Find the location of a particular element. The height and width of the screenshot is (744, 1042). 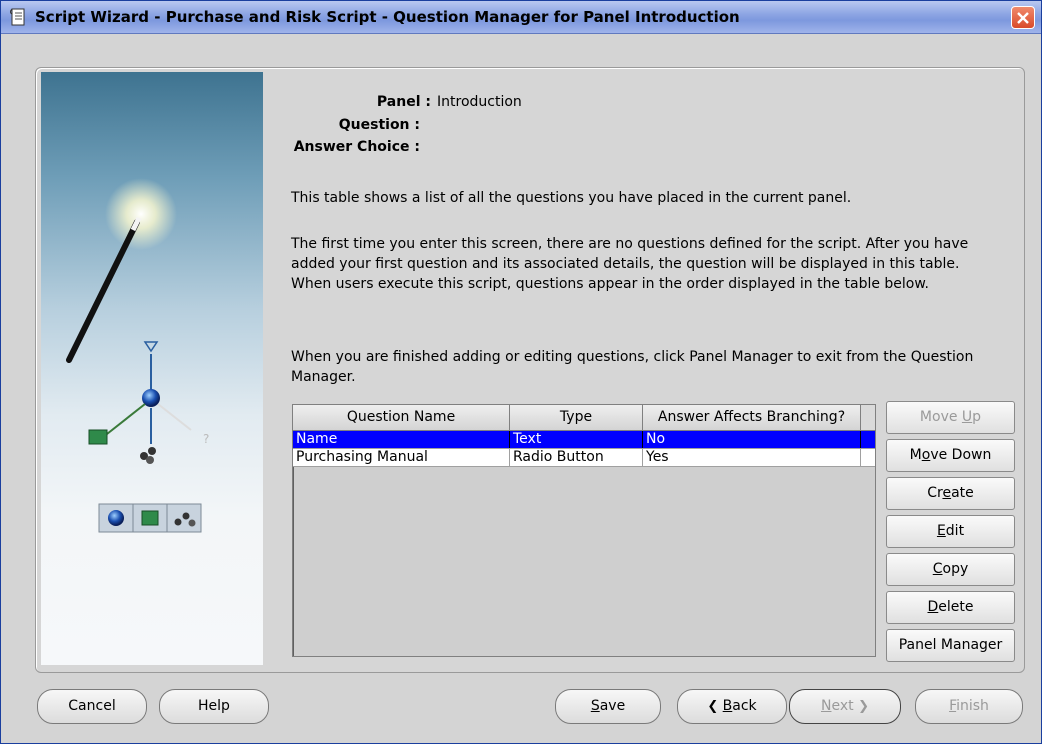

save-label-post: ave is located at coordinates (612, 706).